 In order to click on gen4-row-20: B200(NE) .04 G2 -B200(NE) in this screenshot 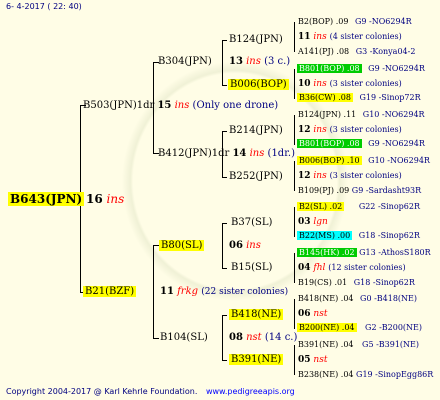, I will do `click(359, 327)`.